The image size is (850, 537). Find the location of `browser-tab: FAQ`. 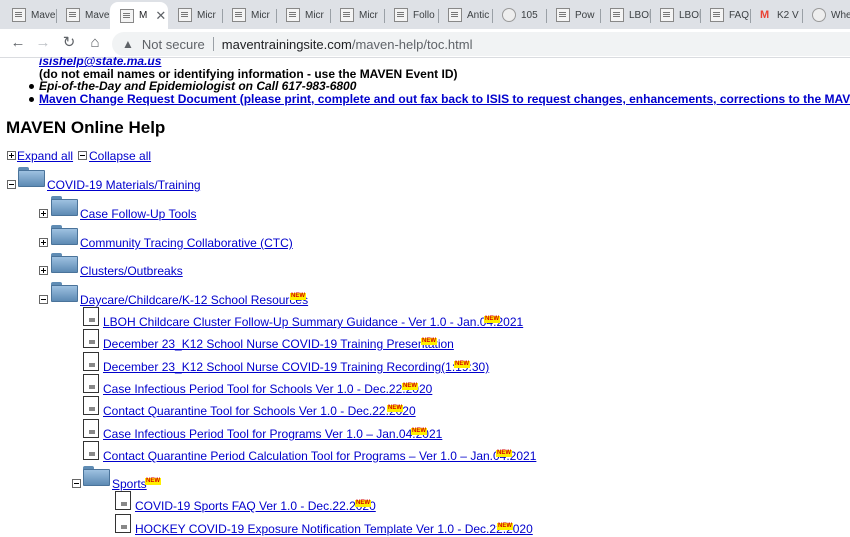

browser-tab: FAQ is located at coordinates (725, 15).